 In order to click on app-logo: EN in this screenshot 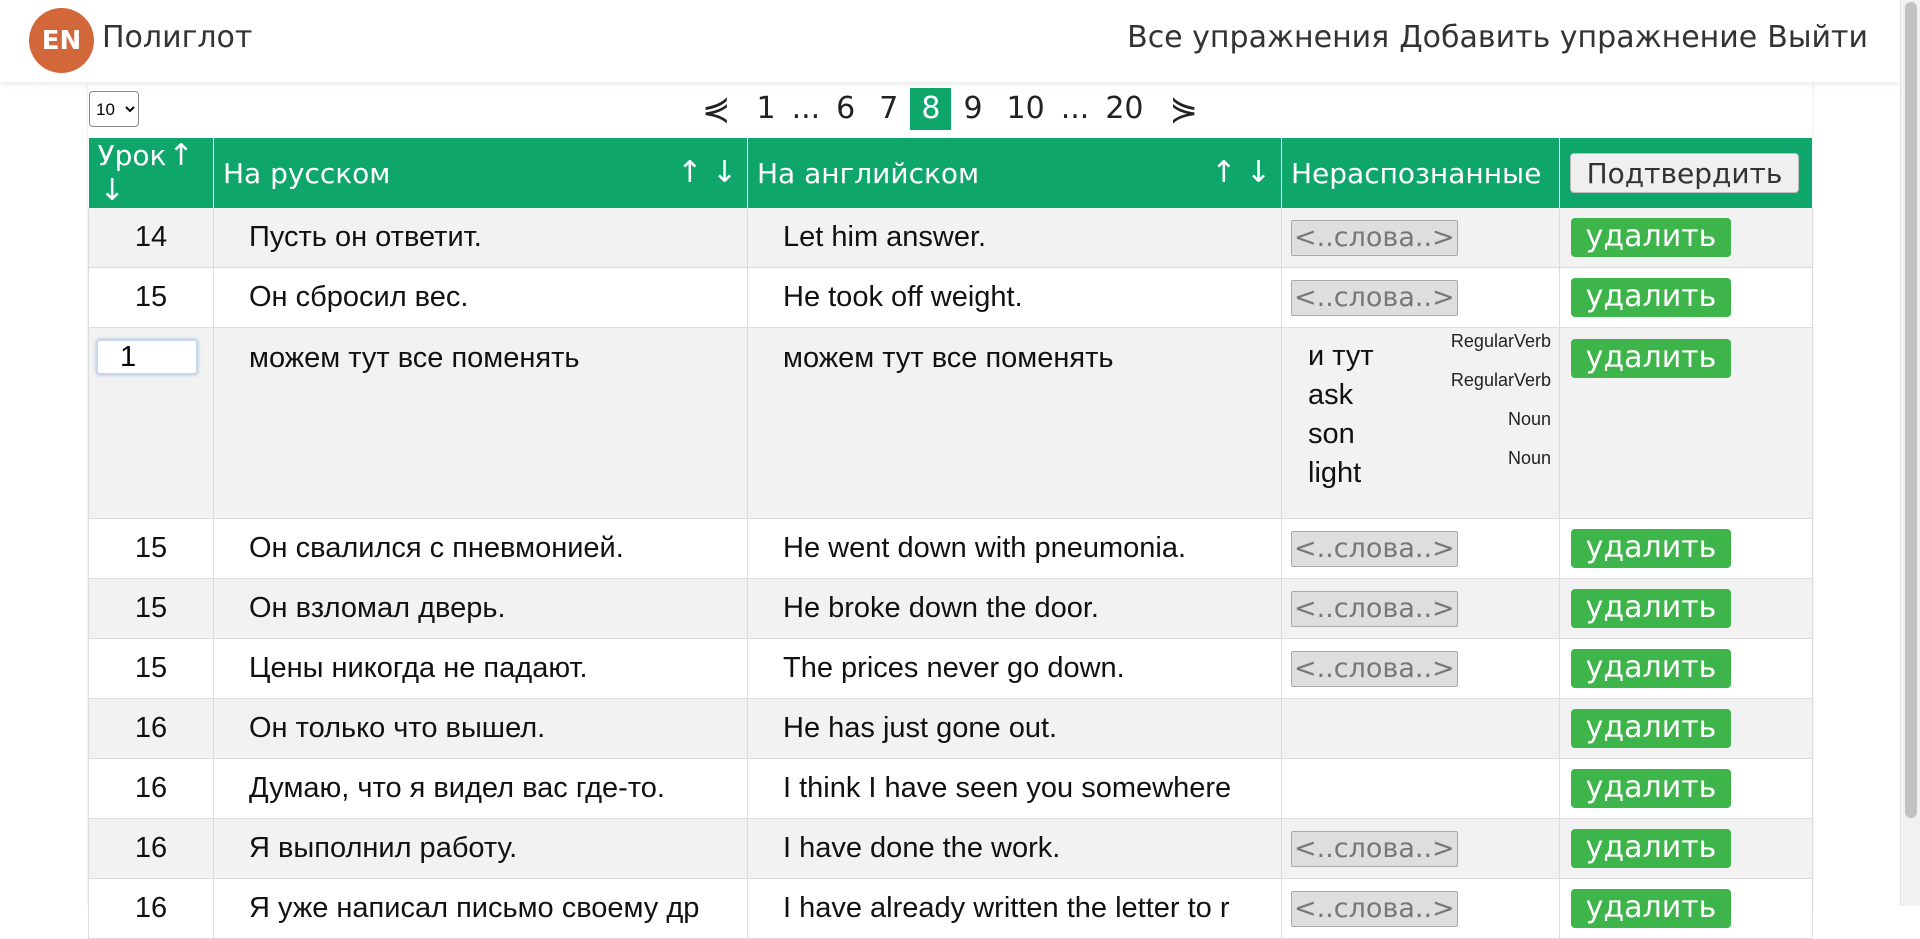, I will do `click(61, 40)`.